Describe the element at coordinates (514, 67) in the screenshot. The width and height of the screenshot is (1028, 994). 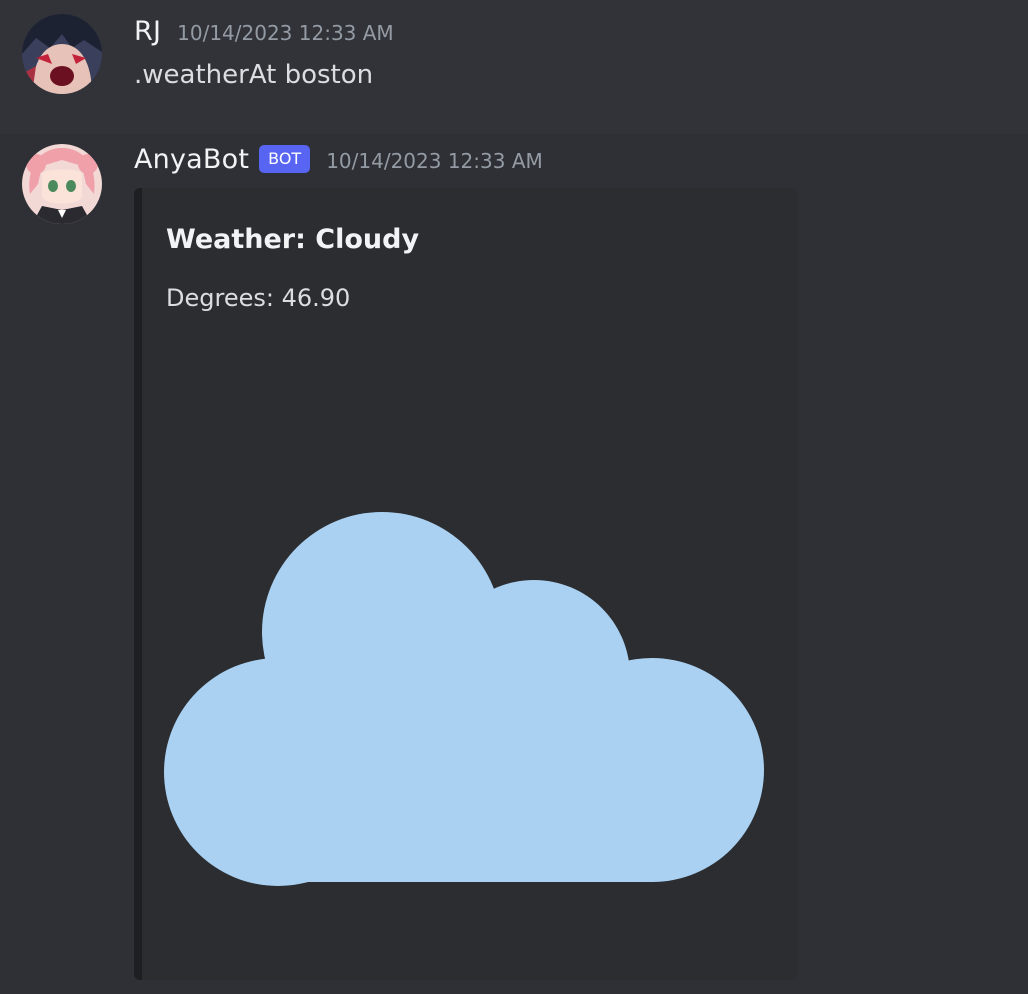
I see `message-rj: RJ 10/14/2023 12:33 AM .weatherAt boston` at that location.